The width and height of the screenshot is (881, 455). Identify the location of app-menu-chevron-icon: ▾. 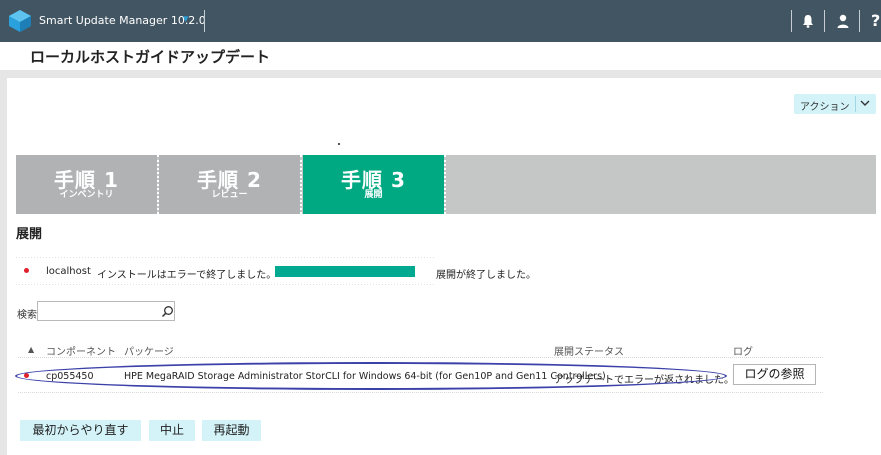
(186, 18).